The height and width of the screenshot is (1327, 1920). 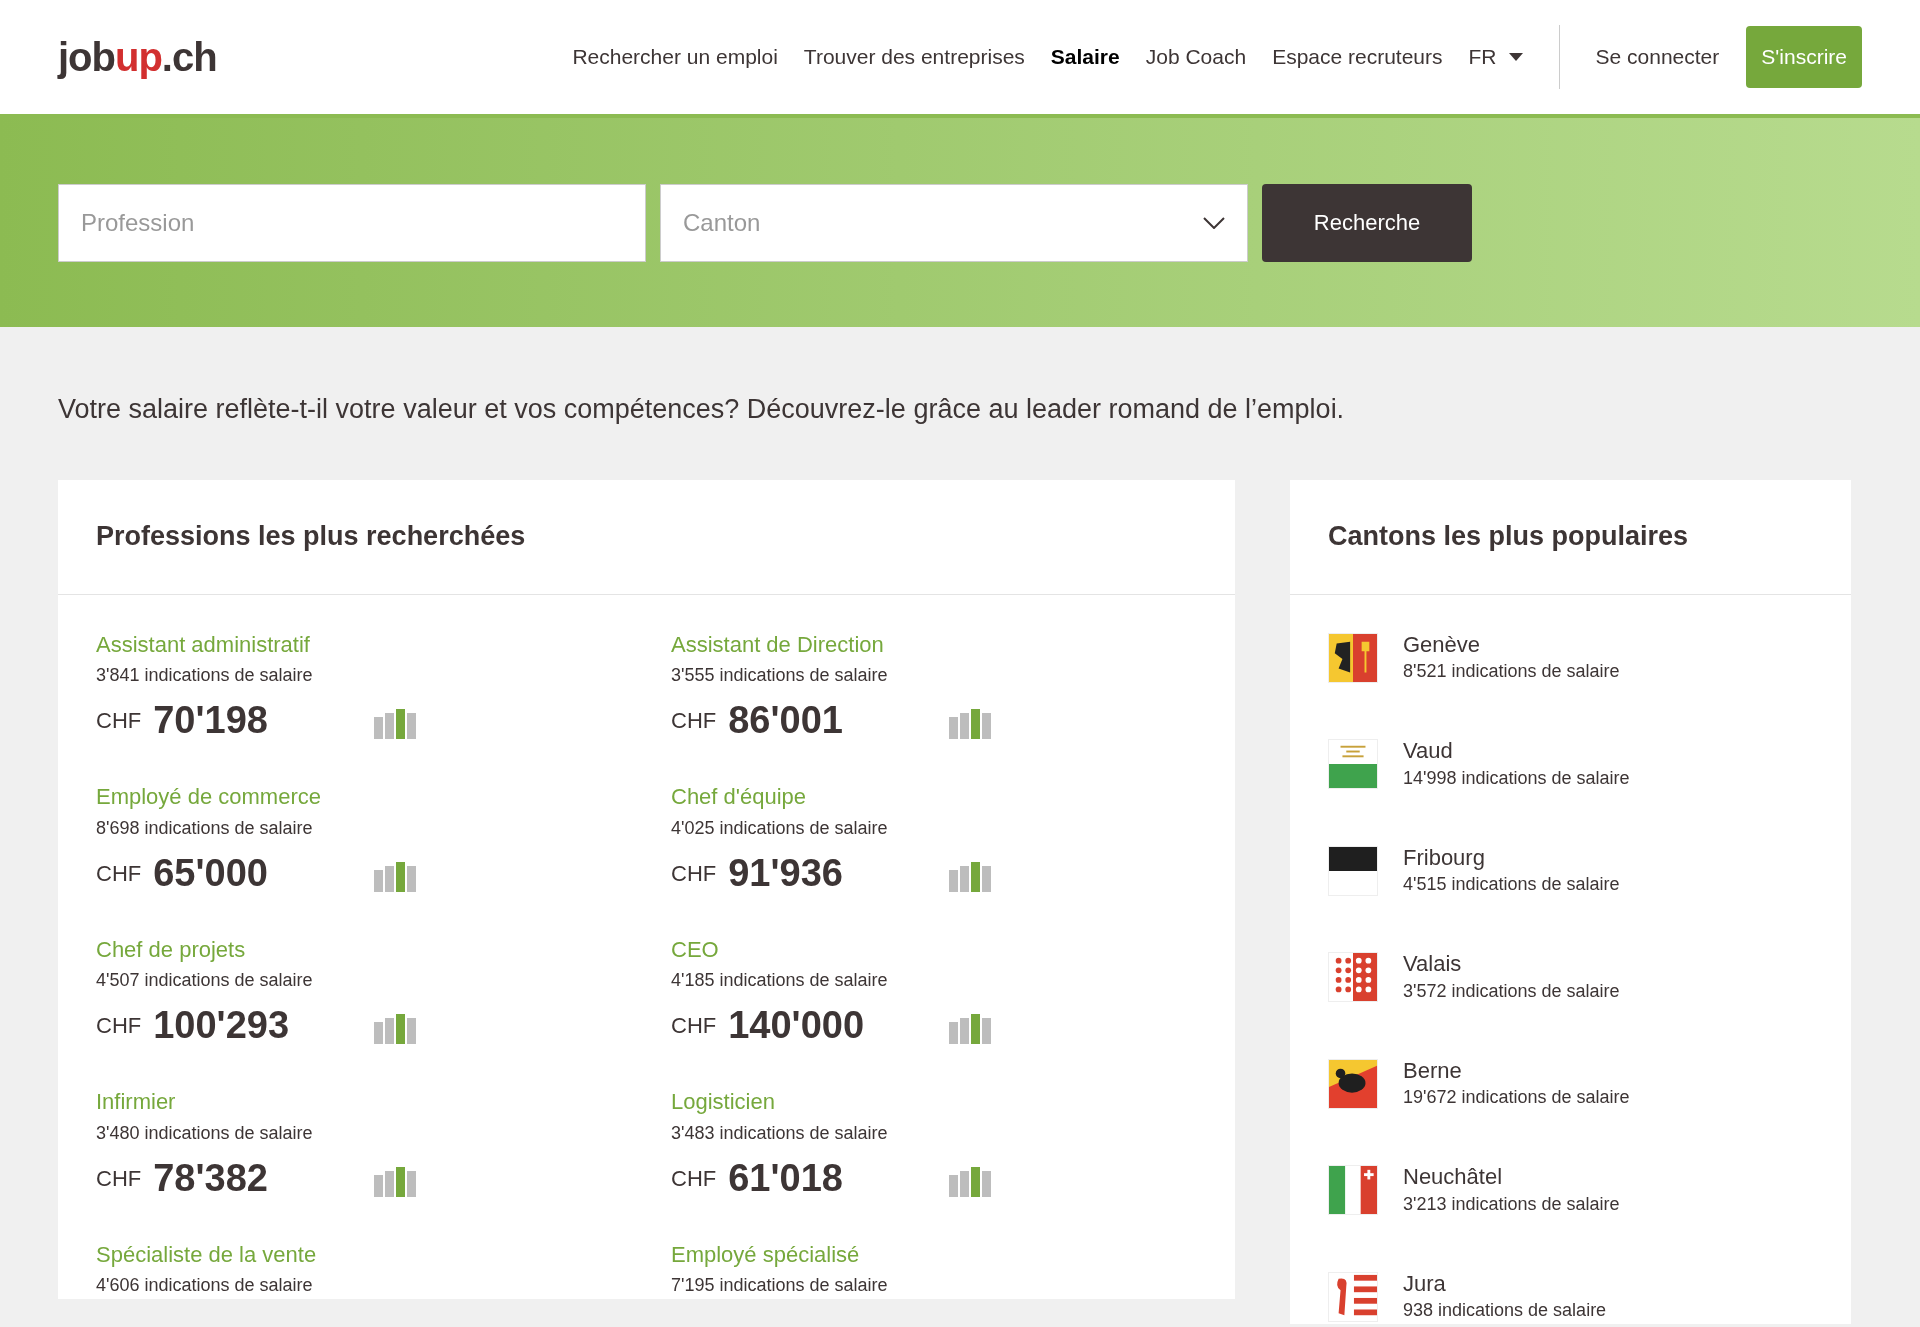 I want to click on indication-count: 4'515 indications de salaire, so click(x=1511, y=884).